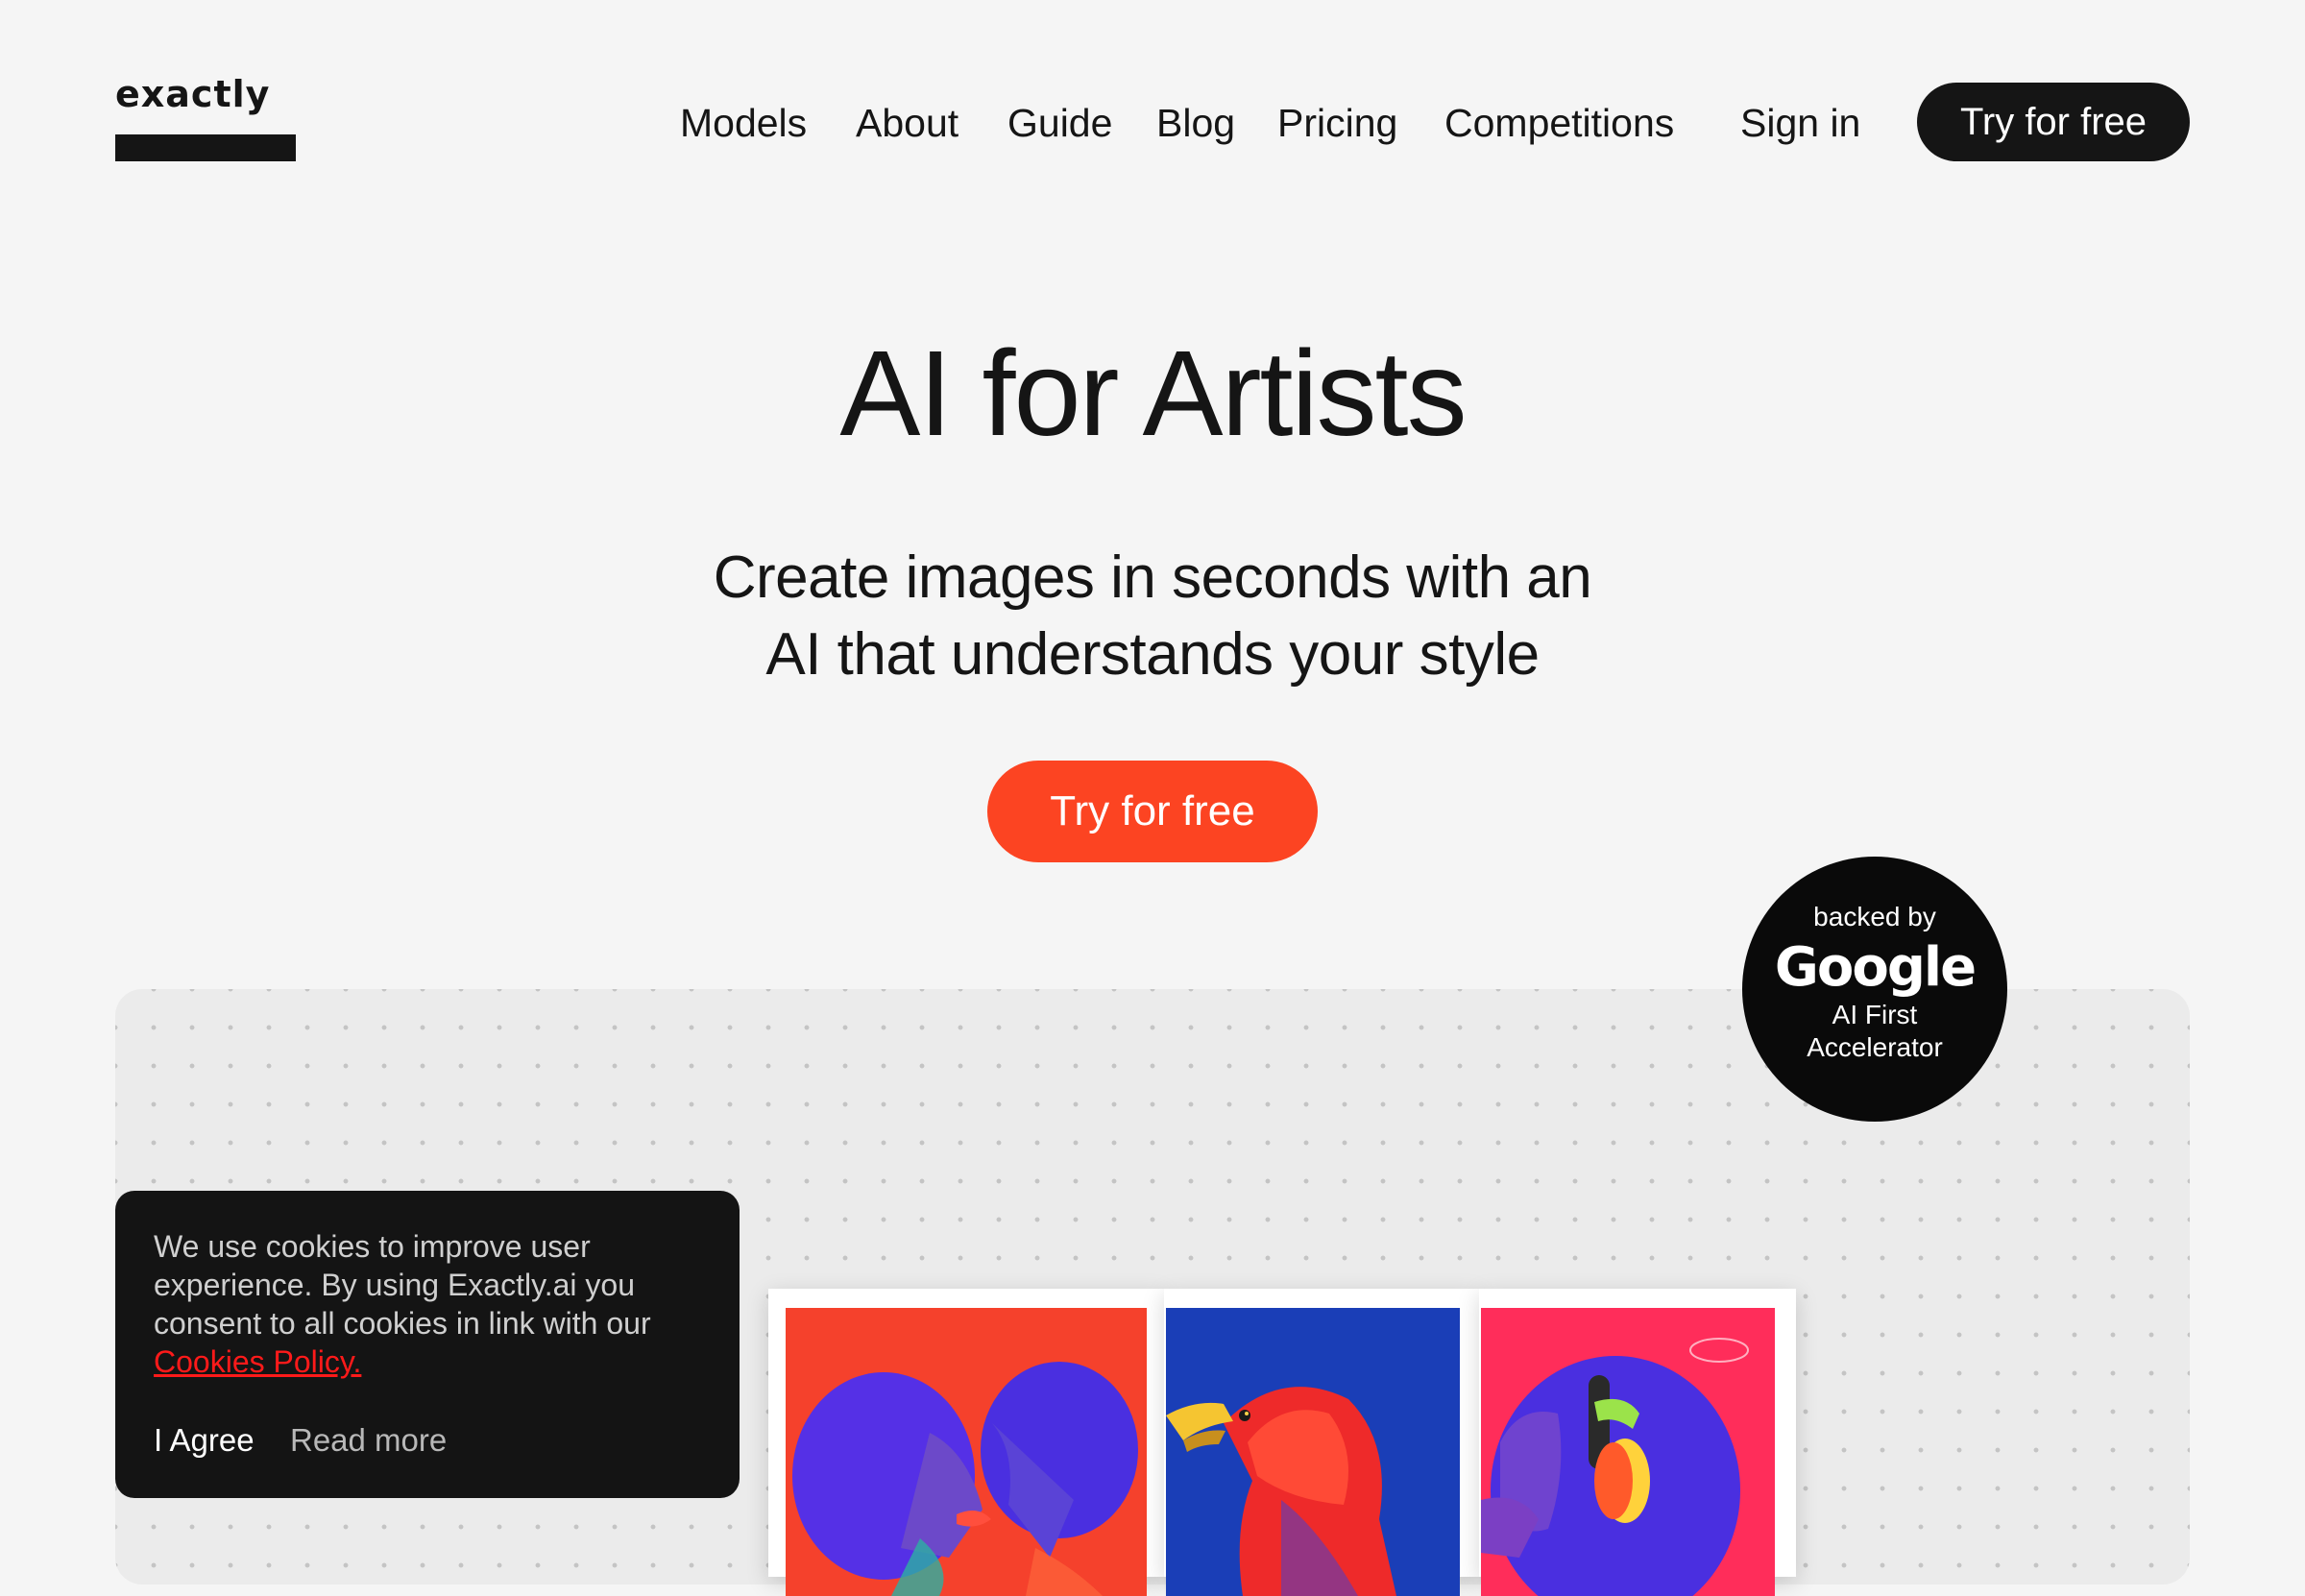 This screenshot has width=2305, height=1596. What do you see at coordinates (1059, 123) in the screenshot?
I see `nav-link-guide: Guide` at bounding box center [1059, 123].